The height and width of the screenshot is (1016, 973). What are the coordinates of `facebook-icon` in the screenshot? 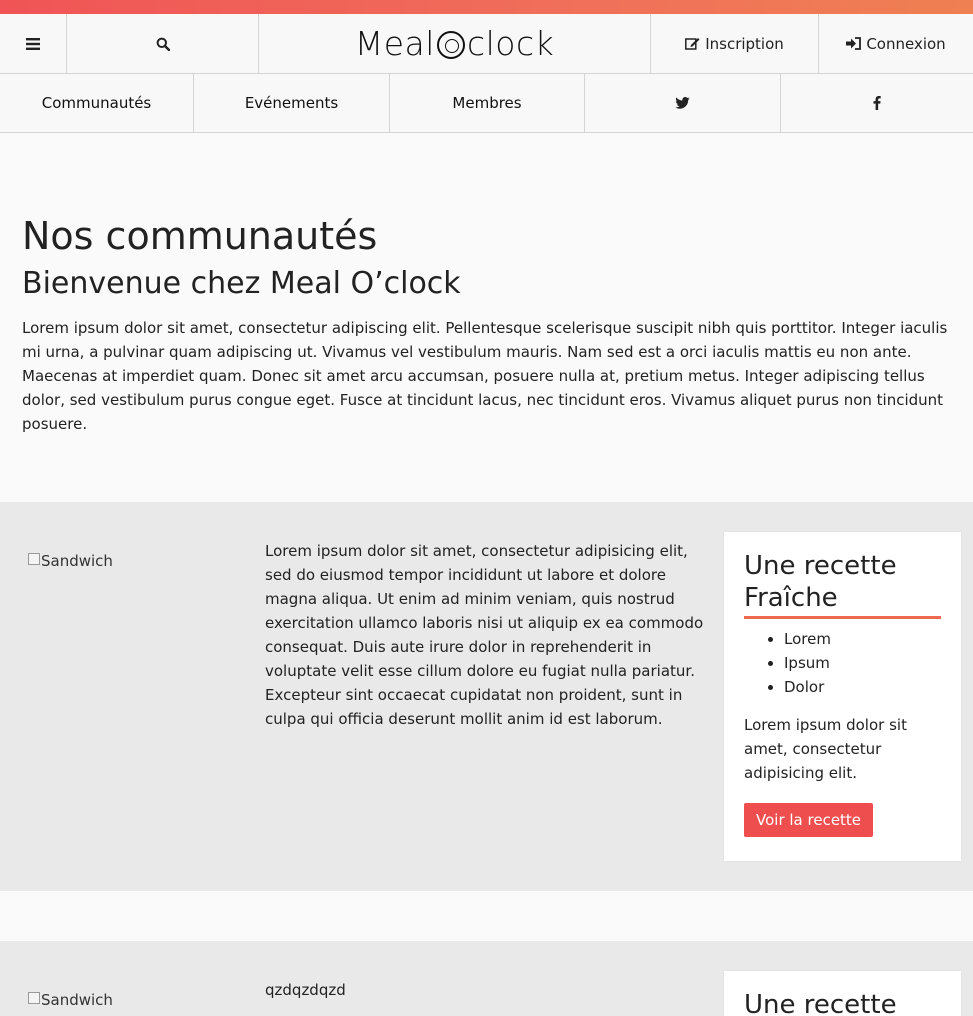 It's located at (877, 103).